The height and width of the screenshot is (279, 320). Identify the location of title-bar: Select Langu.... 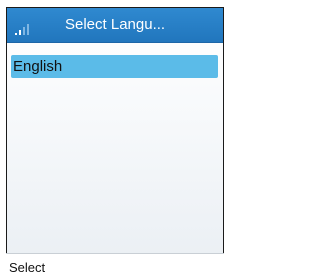
(115, 25).